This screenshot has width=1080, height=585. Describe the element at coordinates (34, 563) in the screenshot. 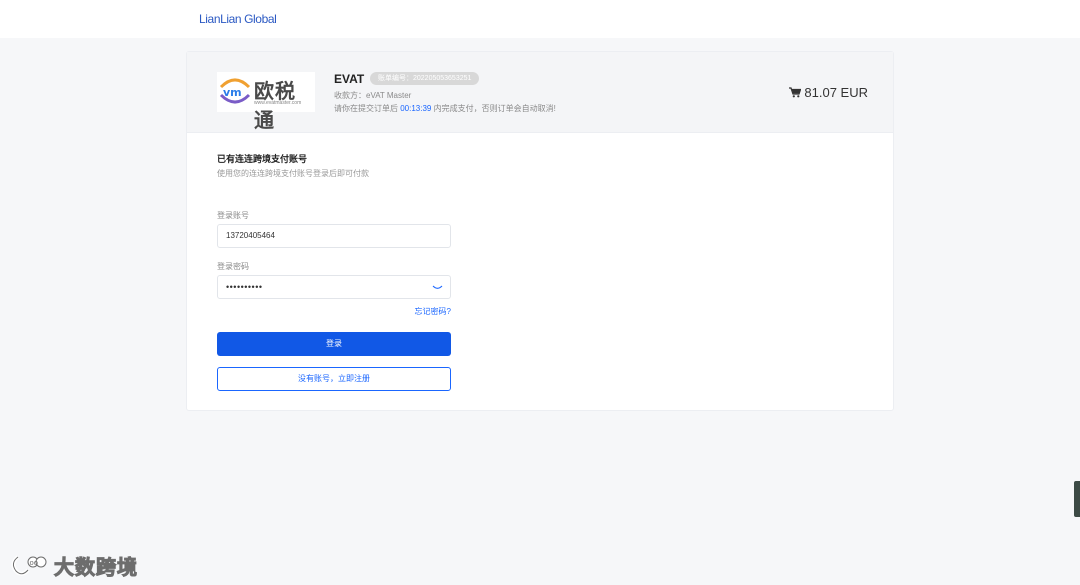

I see `svg-text: oo` at that location.